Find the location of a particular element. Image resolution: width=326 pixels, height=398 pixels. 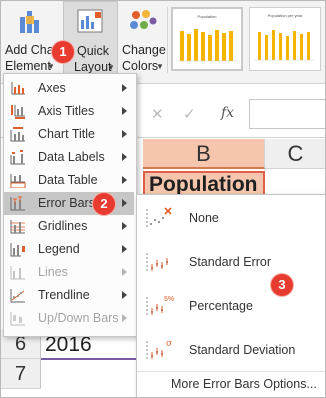

menu-item-label: Gridlines is located at coordinates (63, 226).